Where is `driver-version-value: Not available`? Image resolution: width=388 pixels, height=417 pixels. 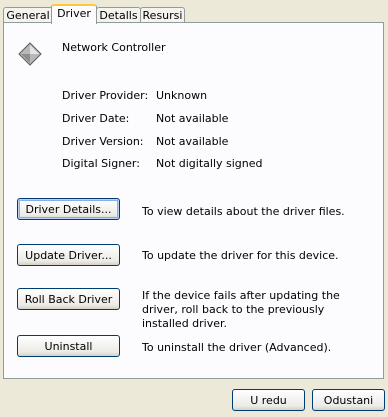
driver-version-value: Not available is located at coordinates (192, 141).